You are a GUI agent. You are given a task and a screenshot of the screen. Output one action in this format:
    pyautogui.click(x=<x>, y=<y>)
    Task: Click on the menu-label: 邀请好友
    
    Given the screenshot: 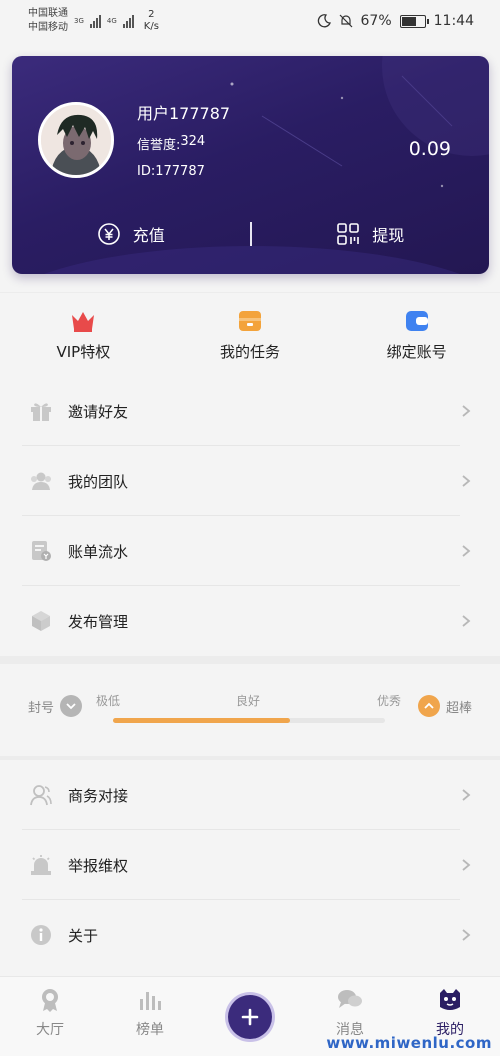 What is the action you would take?
    pyautogui.click(x=98, y=411)
    